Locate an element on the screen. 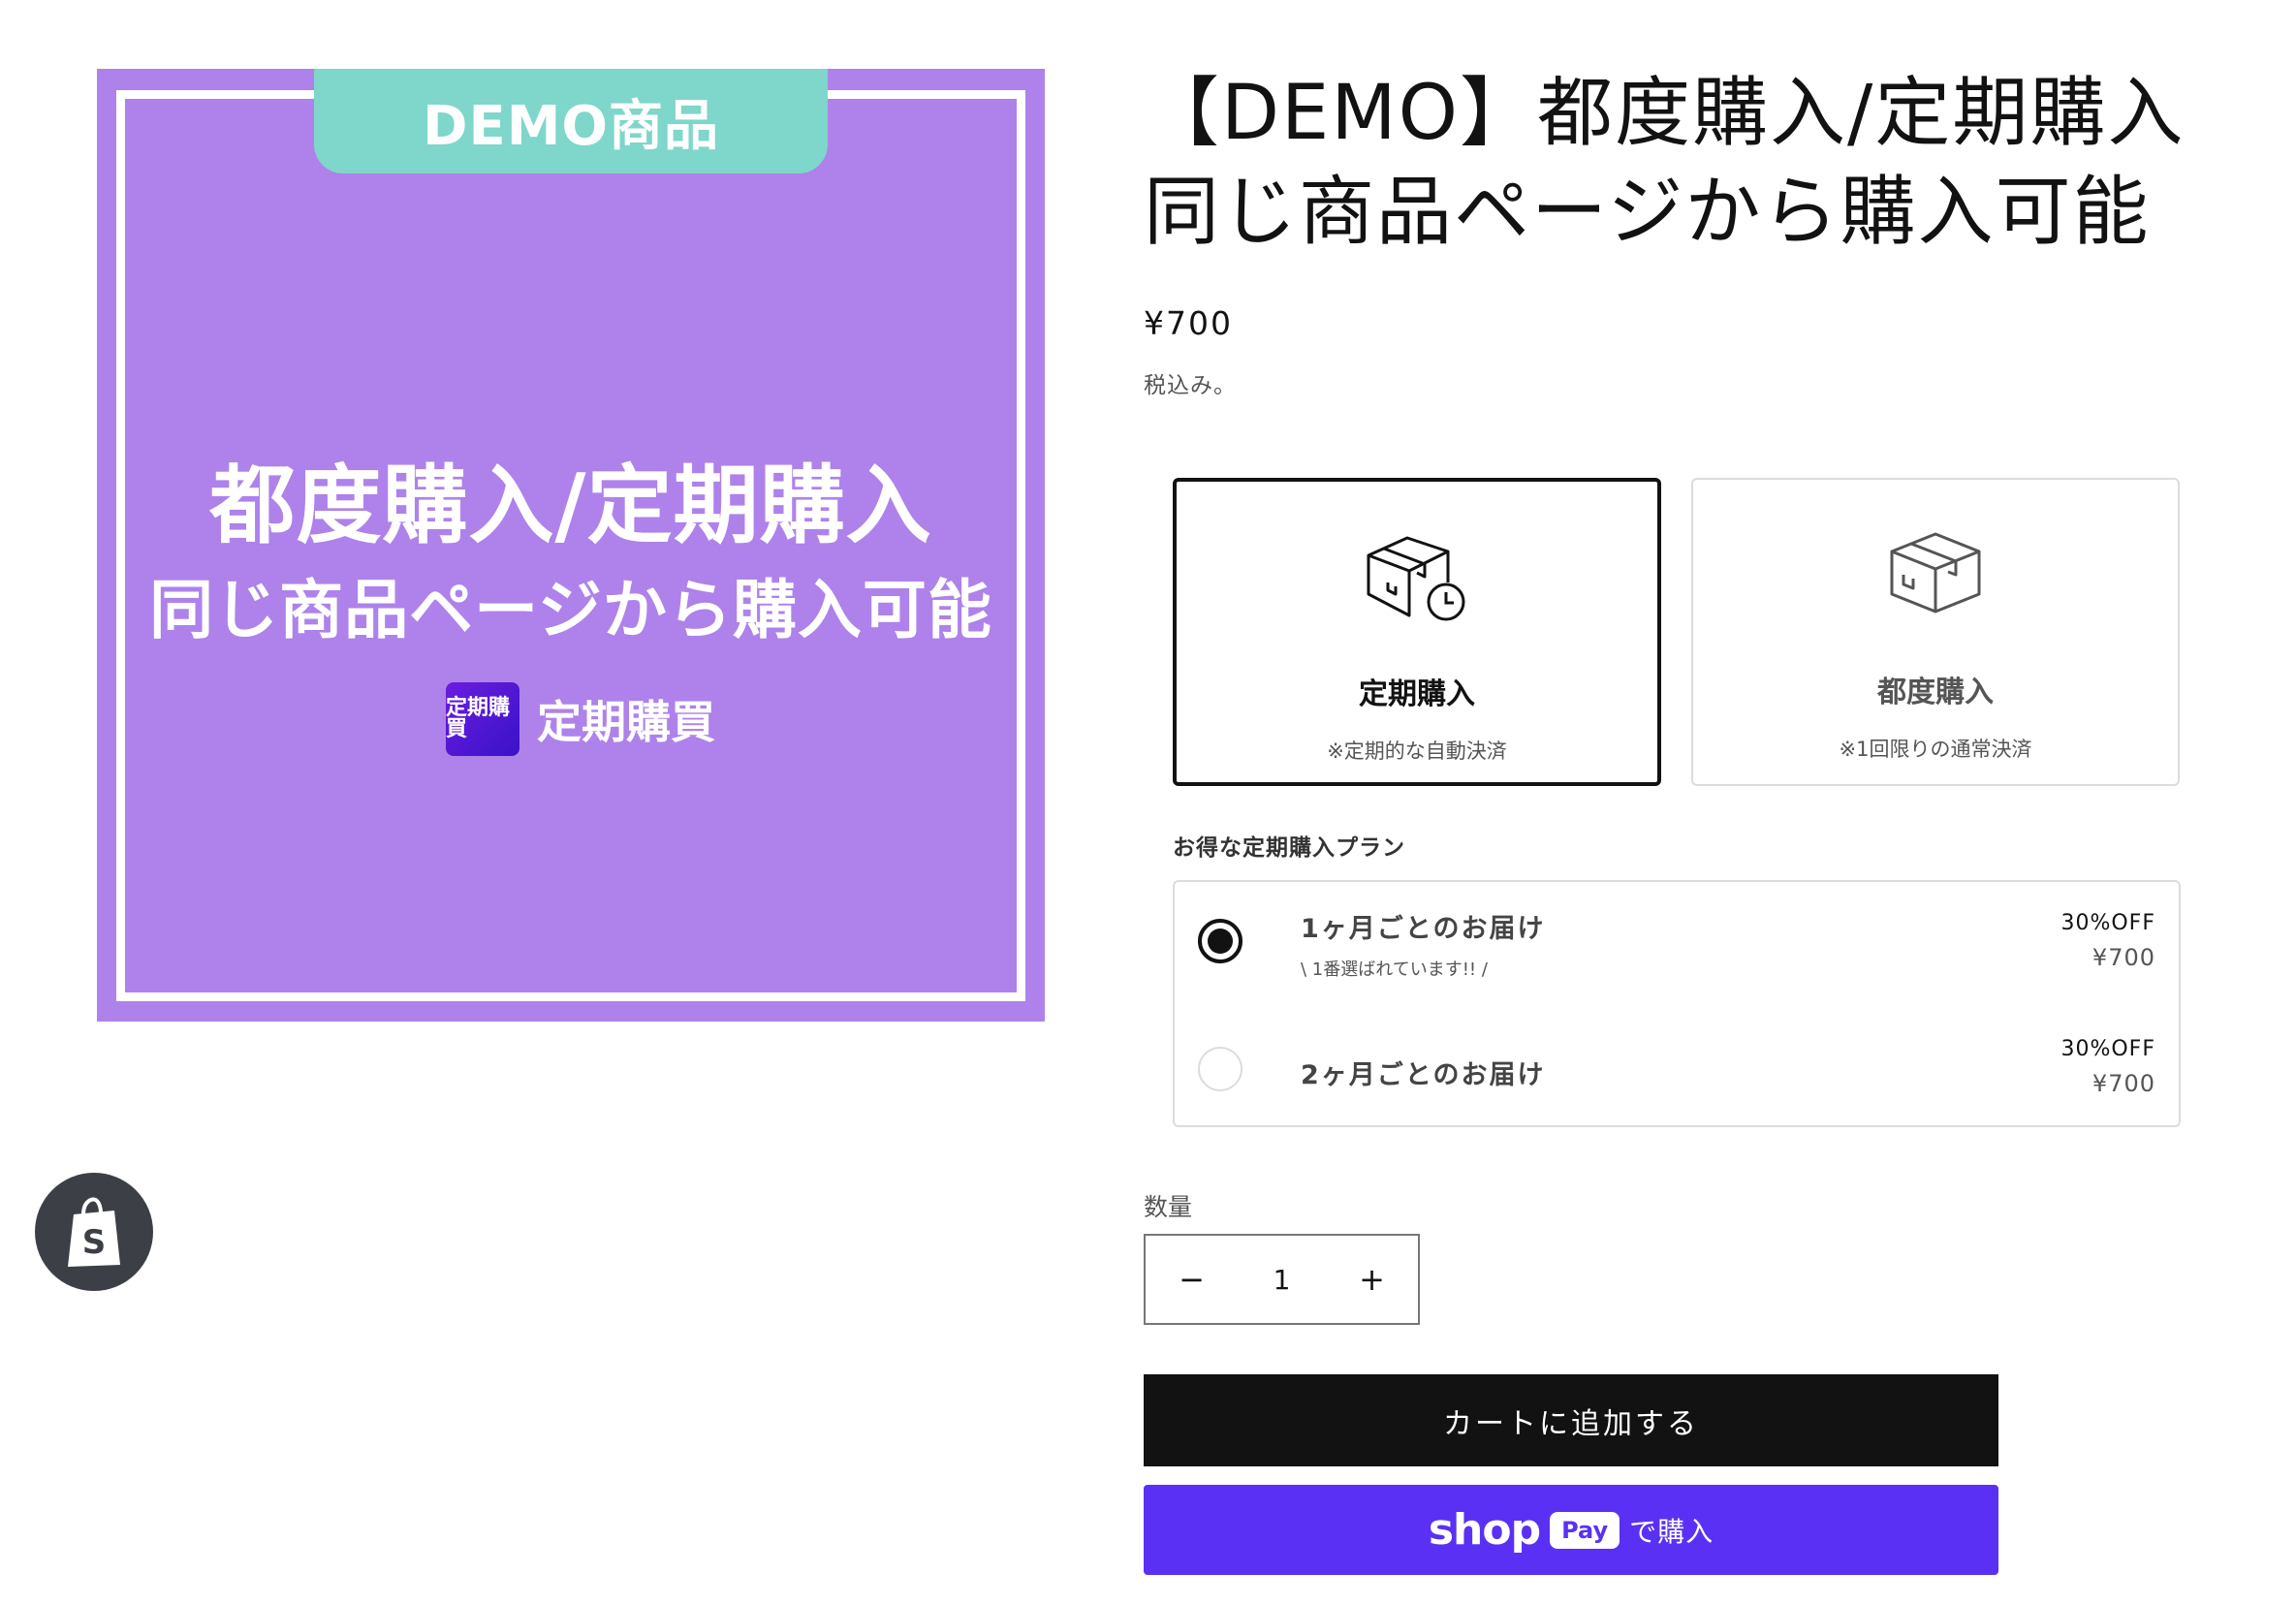  plan-radio is located at coordinates (1220, 1069).